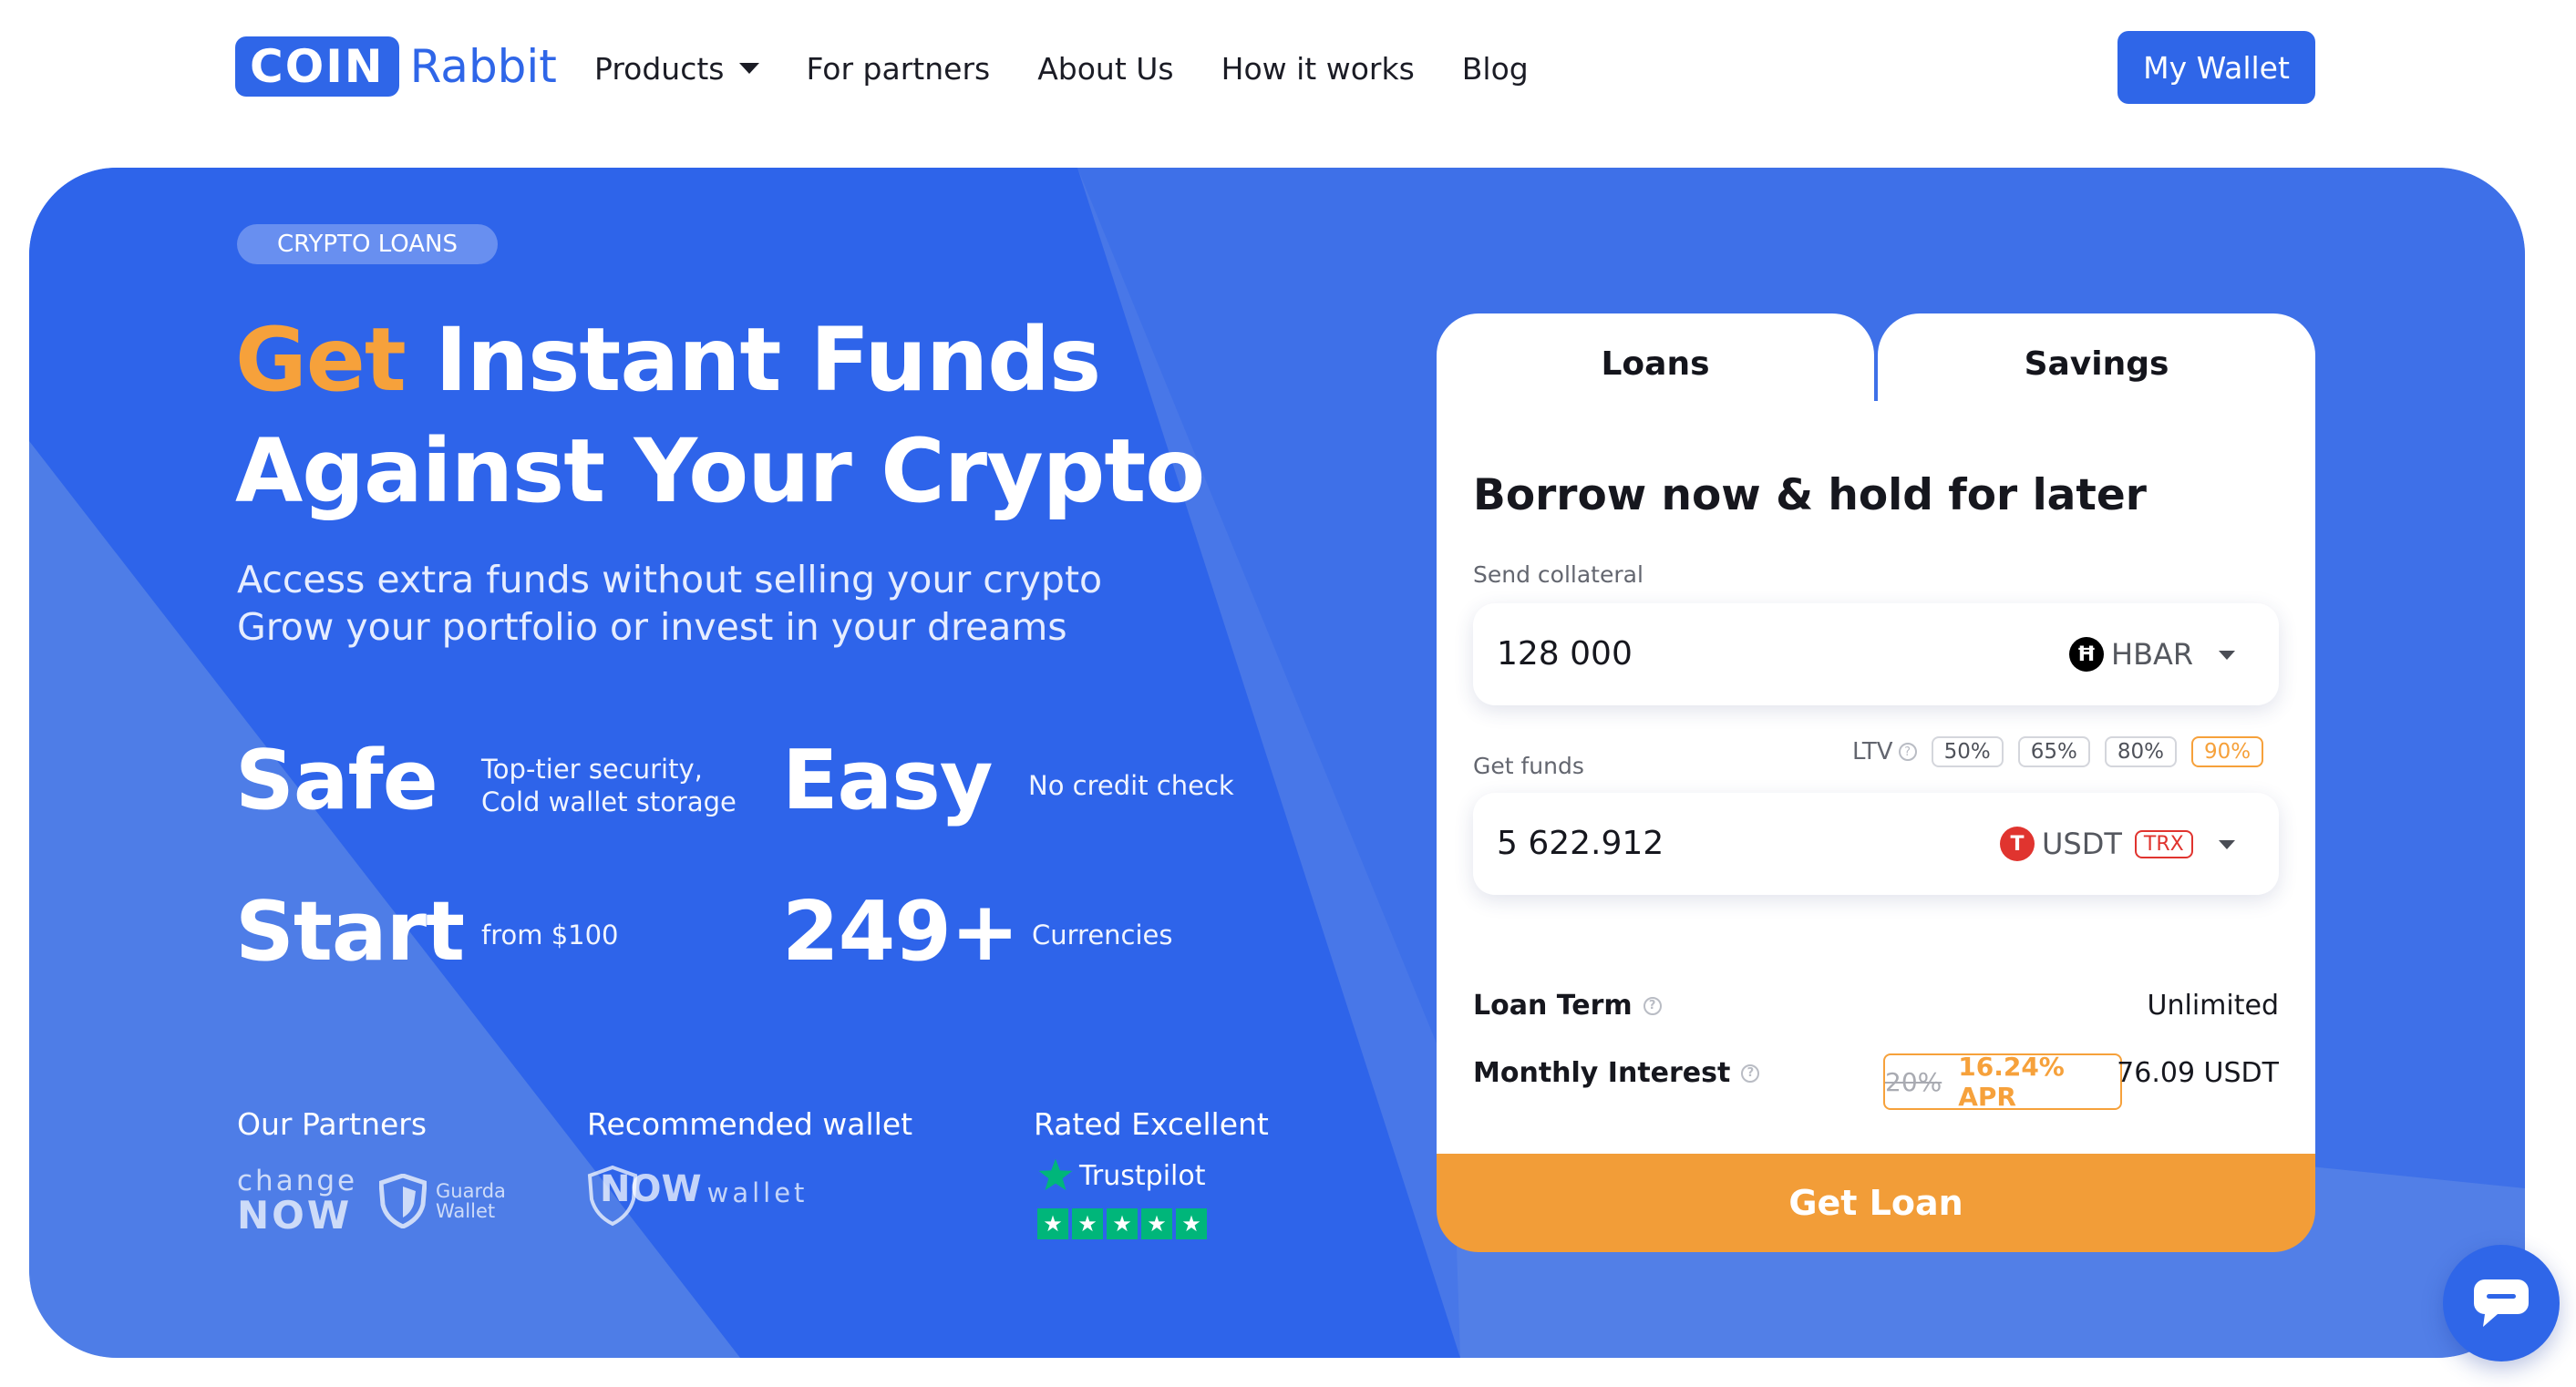 Image resolution: width=2576 pixels, height=1387 pixels. Describe the element at coordinates (1528, 766) in the screenshot. I see `get-funds-label: Get funds` at that location.